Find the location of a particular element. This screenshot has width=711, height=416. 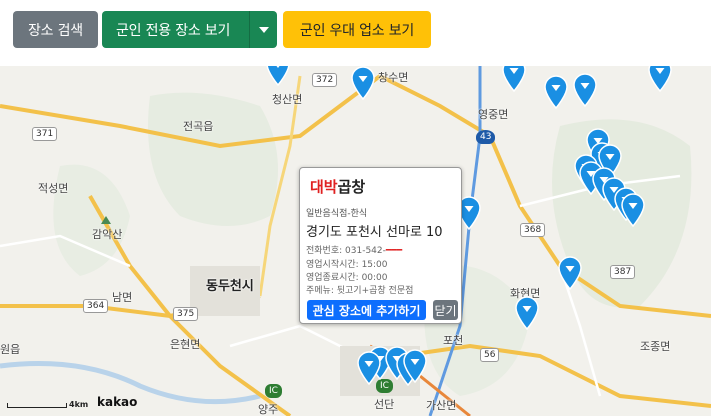

popup-address: 경기도 포천시 선마로 10 is located at coordinates (374, 232).